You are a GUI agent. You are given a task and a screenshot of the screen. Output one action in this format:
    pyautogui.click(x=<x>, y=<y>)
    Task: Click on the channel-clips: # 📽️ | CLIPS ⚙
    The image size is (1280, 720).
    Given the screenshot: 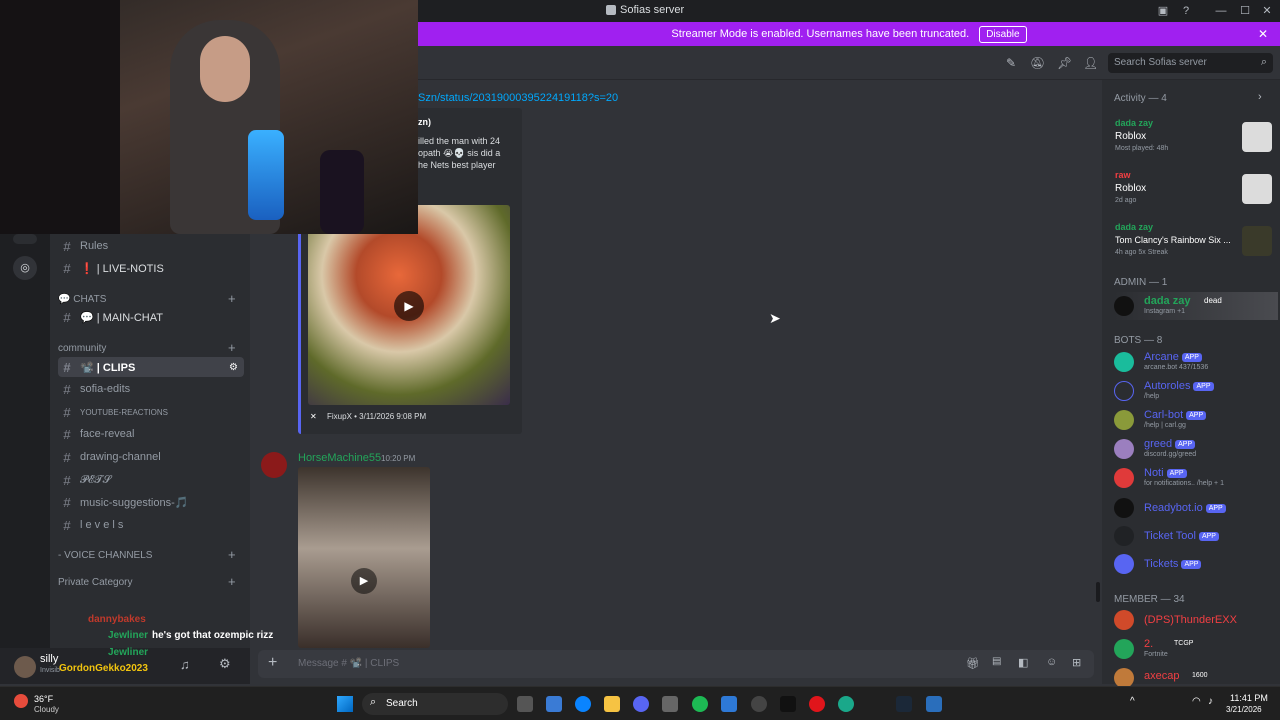 What is the action you would take?
    pyautogui.click(x=151, y=367)
    